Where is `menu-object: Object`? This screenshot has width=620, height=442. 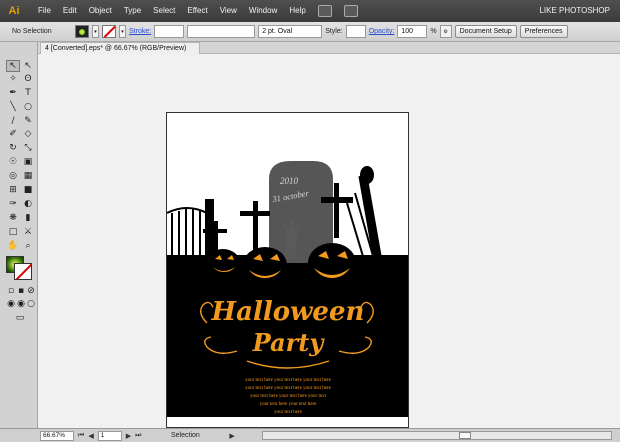
menu-object: Object is located at coordinates (100, 11).